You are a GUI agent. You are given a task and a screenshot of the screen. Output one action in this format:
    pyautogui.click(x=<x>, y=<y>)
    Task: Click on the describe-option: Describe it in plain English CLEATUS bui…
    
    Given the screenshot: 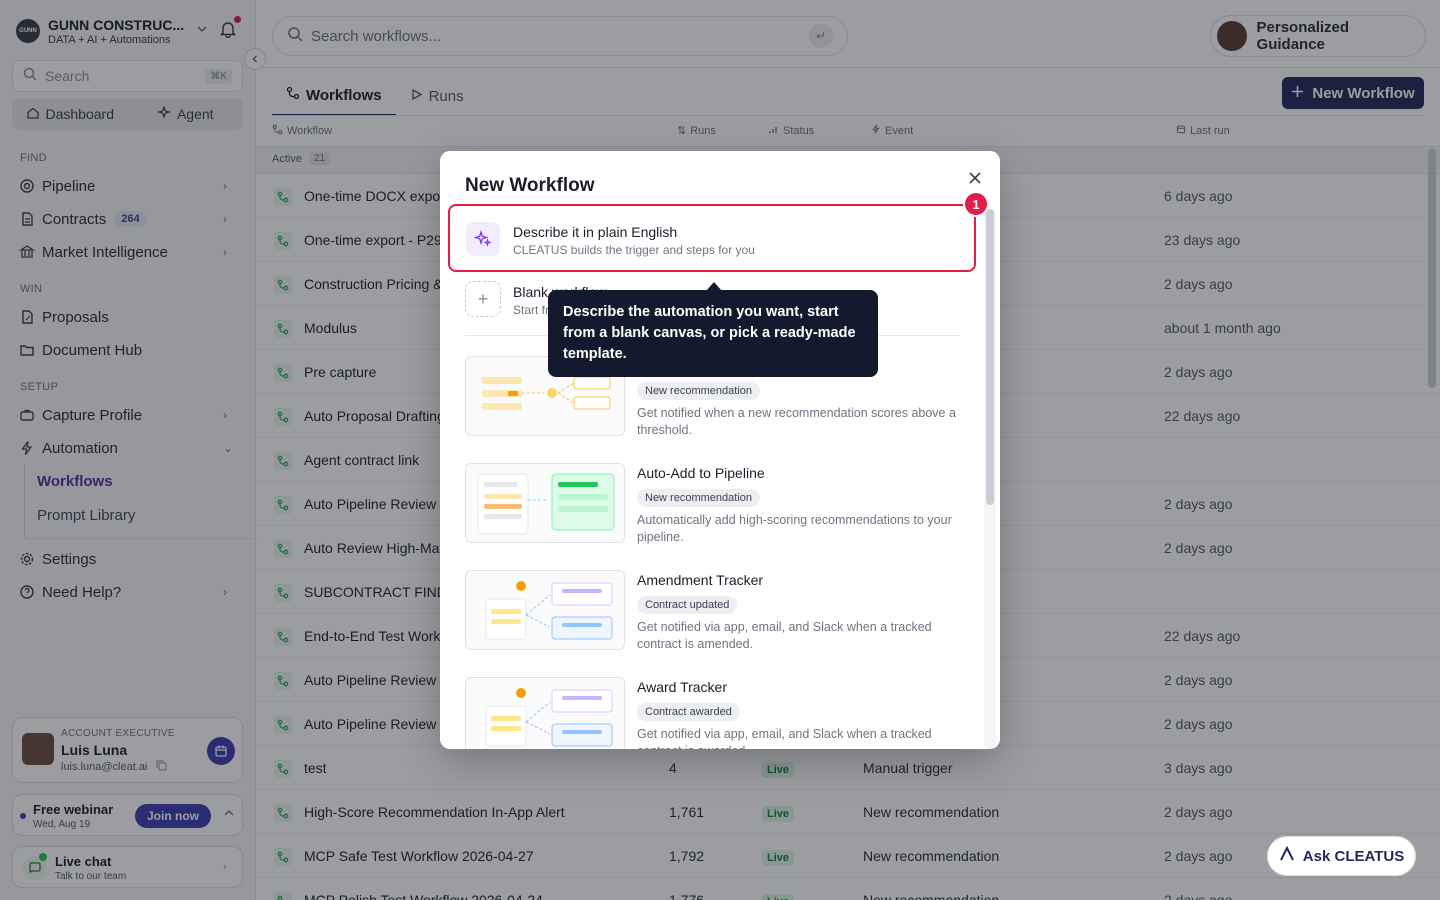 What is the action you would take?
    pyautogui.click(x=712, y=238)
    